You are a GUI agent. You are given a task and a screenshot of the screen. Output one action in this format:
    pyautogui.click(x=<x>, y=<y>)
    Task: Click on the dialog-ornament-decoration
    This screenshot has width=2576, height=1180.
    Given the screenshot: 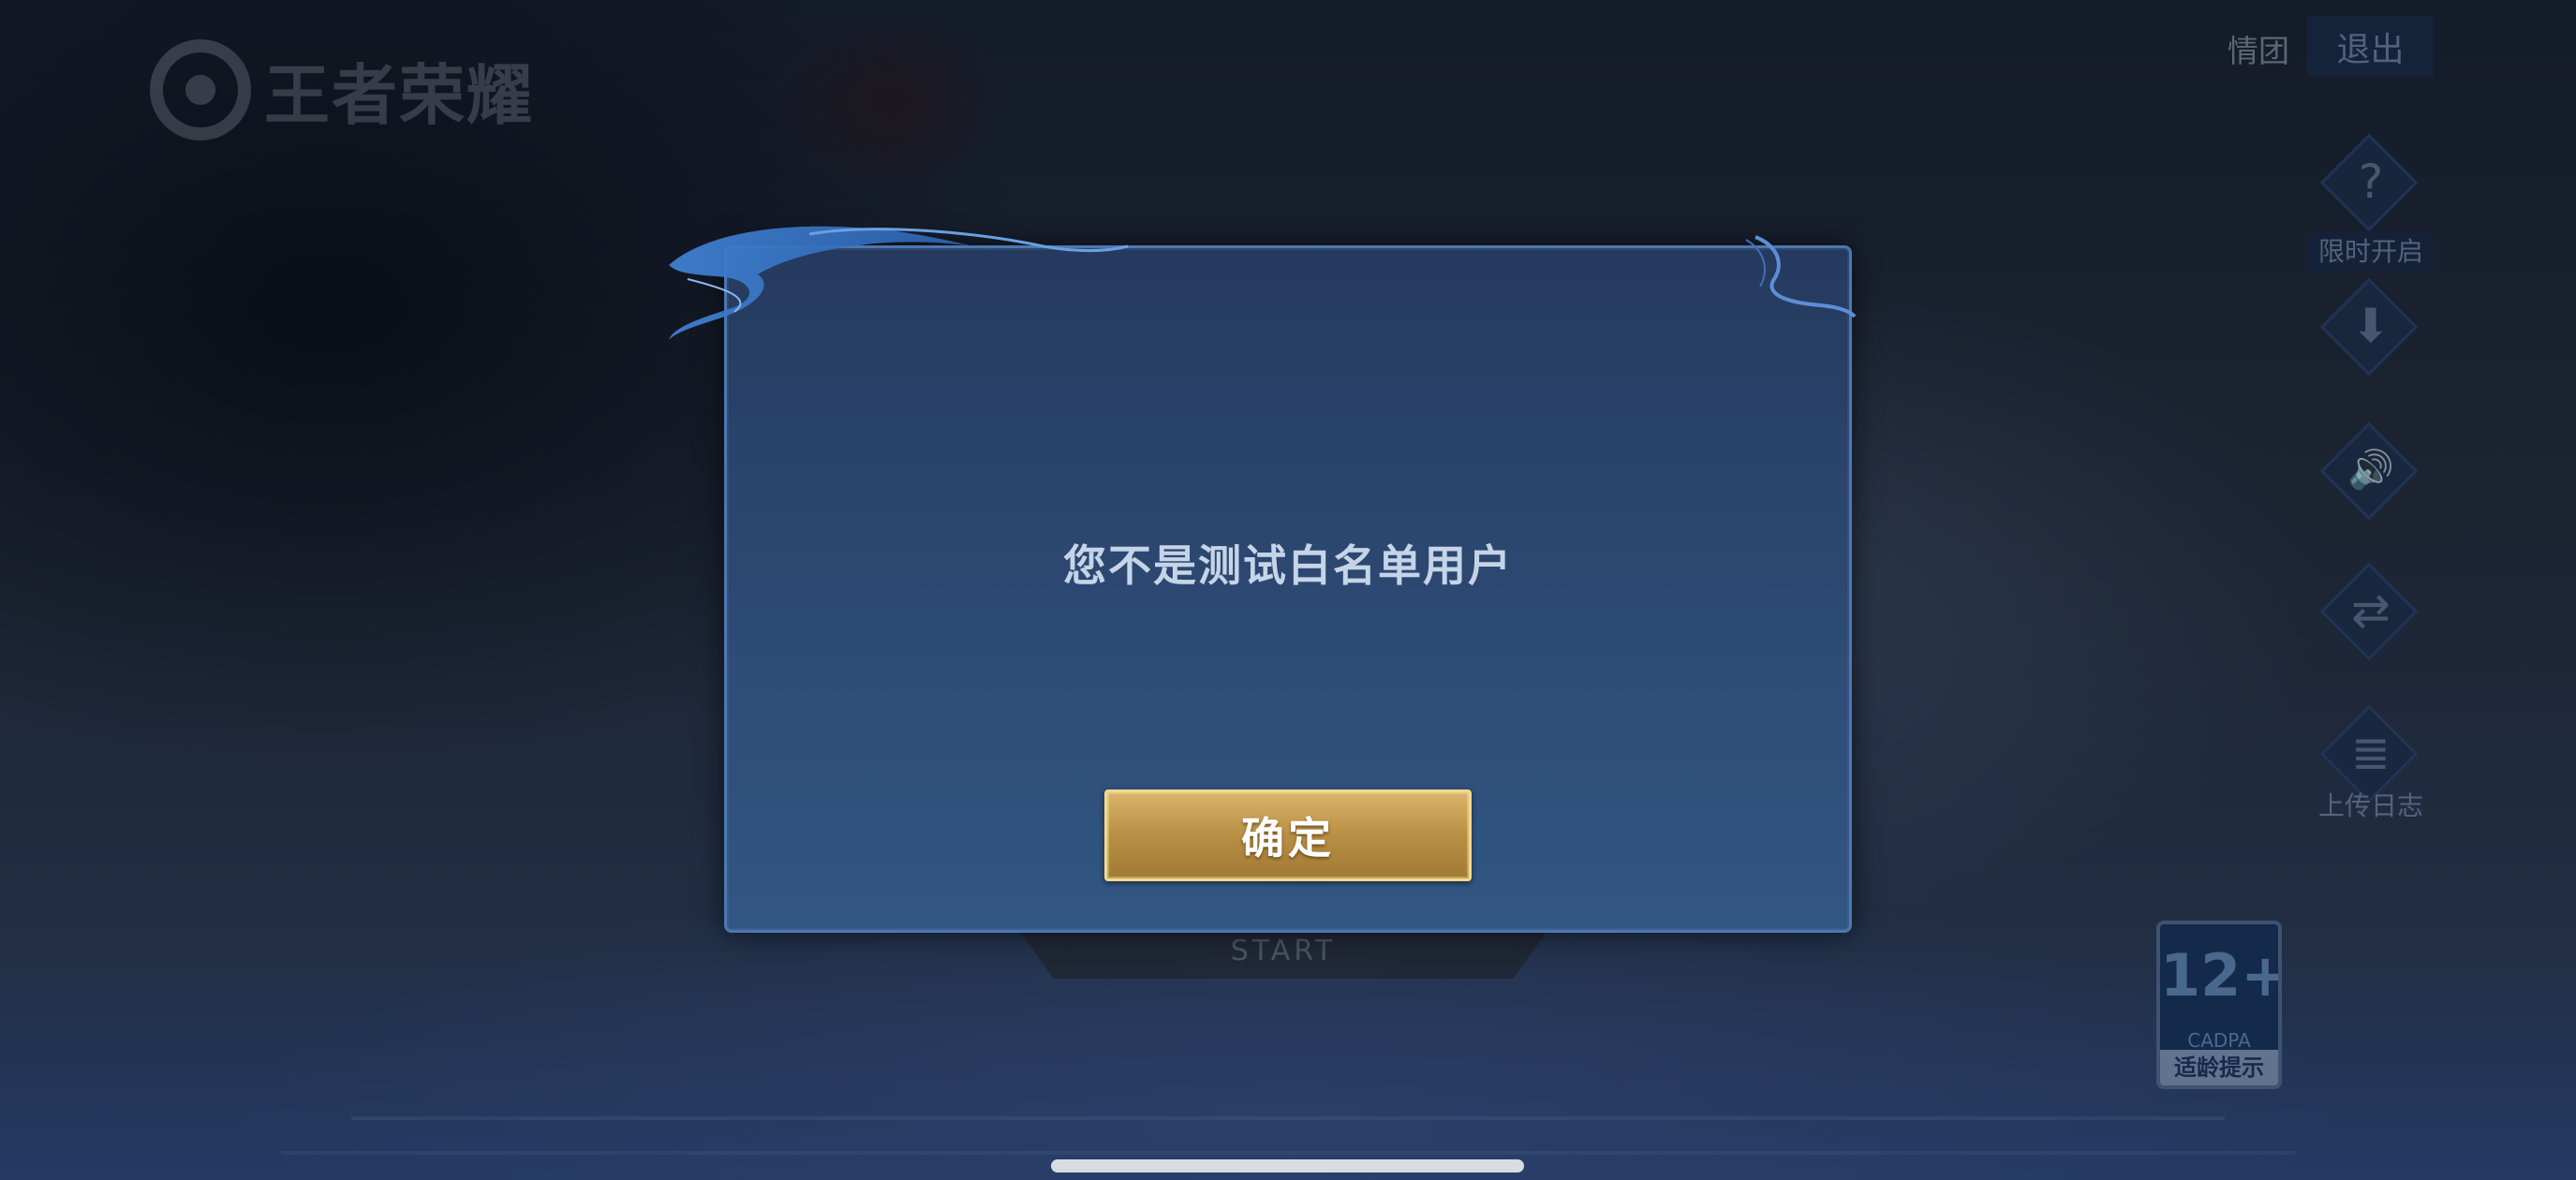 What is the action you would take?
    pyautogui.click(x=1263, y=283)
    